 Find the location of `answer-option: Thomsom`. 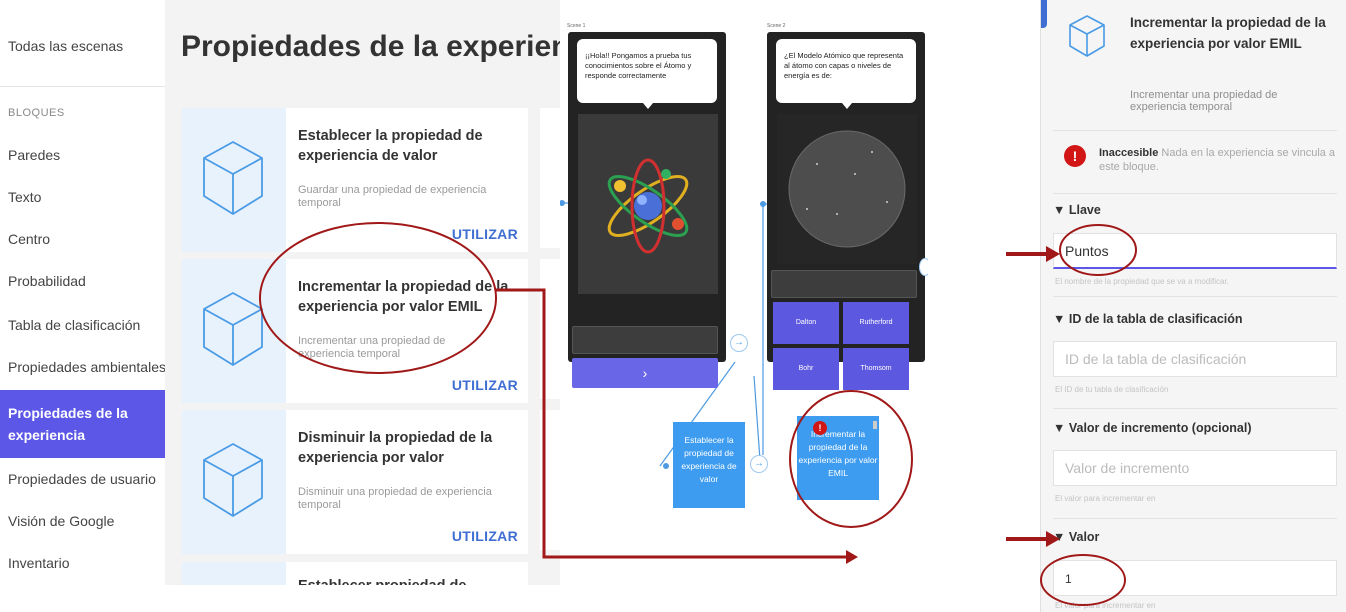

answer-option: Thomsom is located at coordinates (876, 369).